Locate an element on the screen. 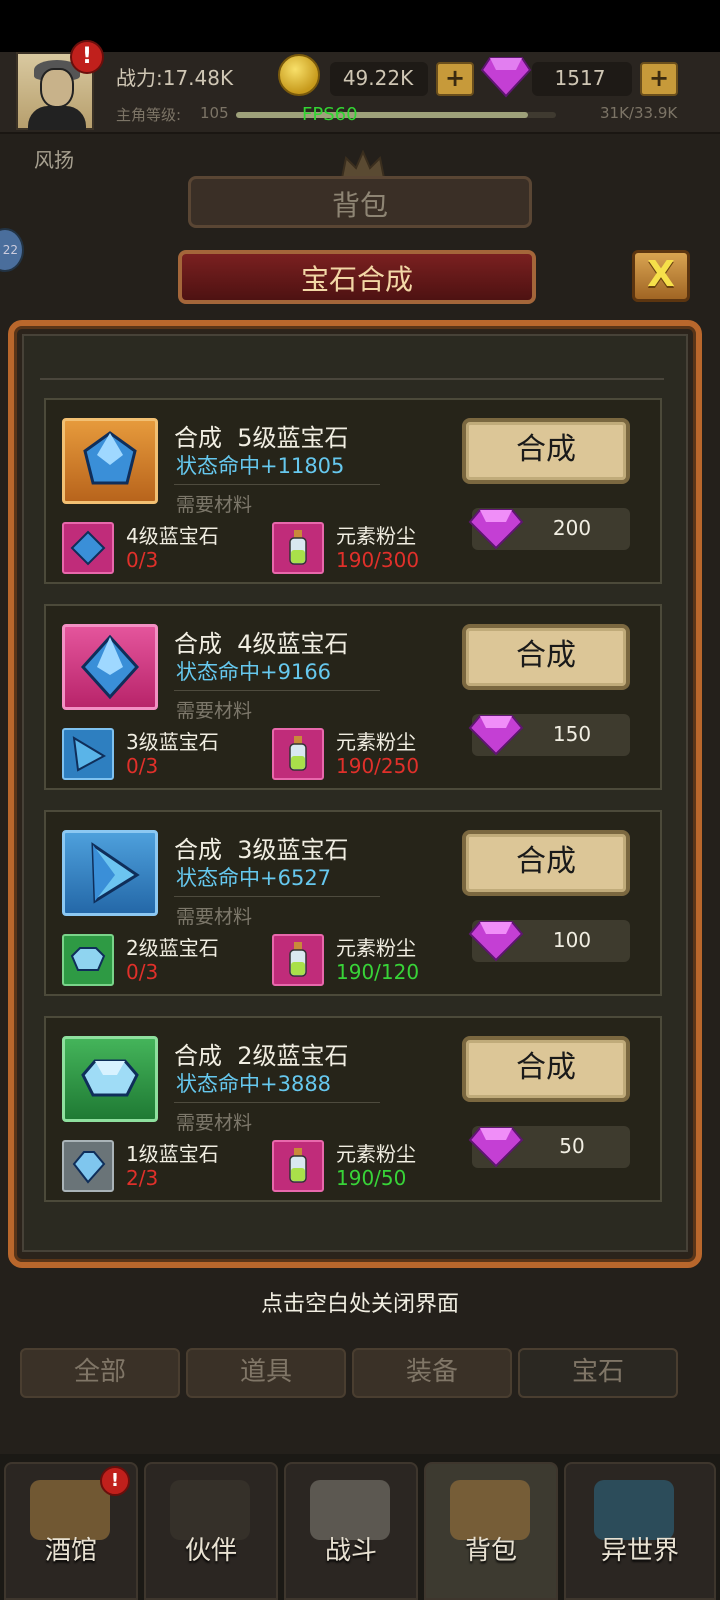 The image size is (720, 1600). tab-all: 全部 is located at coordinates (100, 1373).